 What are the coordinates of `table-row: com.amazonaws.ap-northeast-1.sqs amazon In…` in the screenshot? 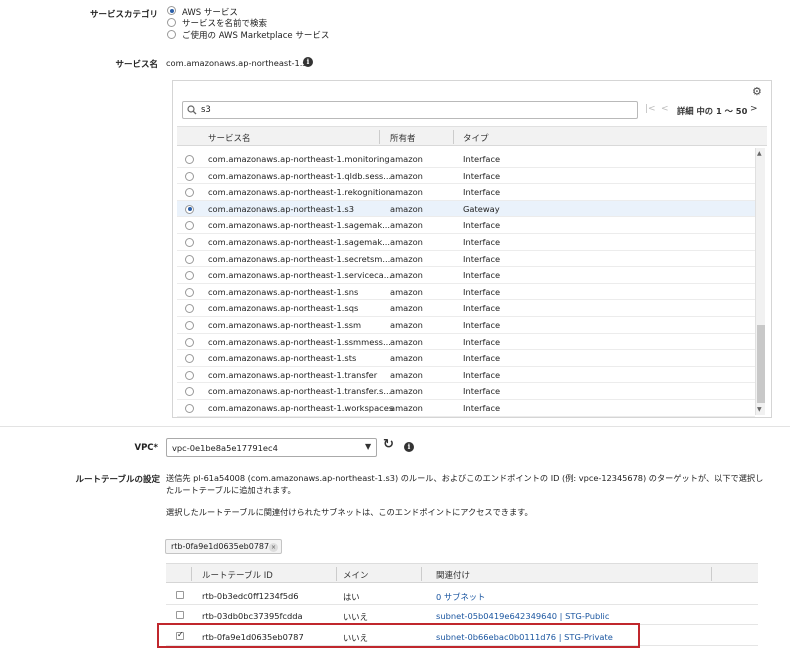 It's located at (466, 308).